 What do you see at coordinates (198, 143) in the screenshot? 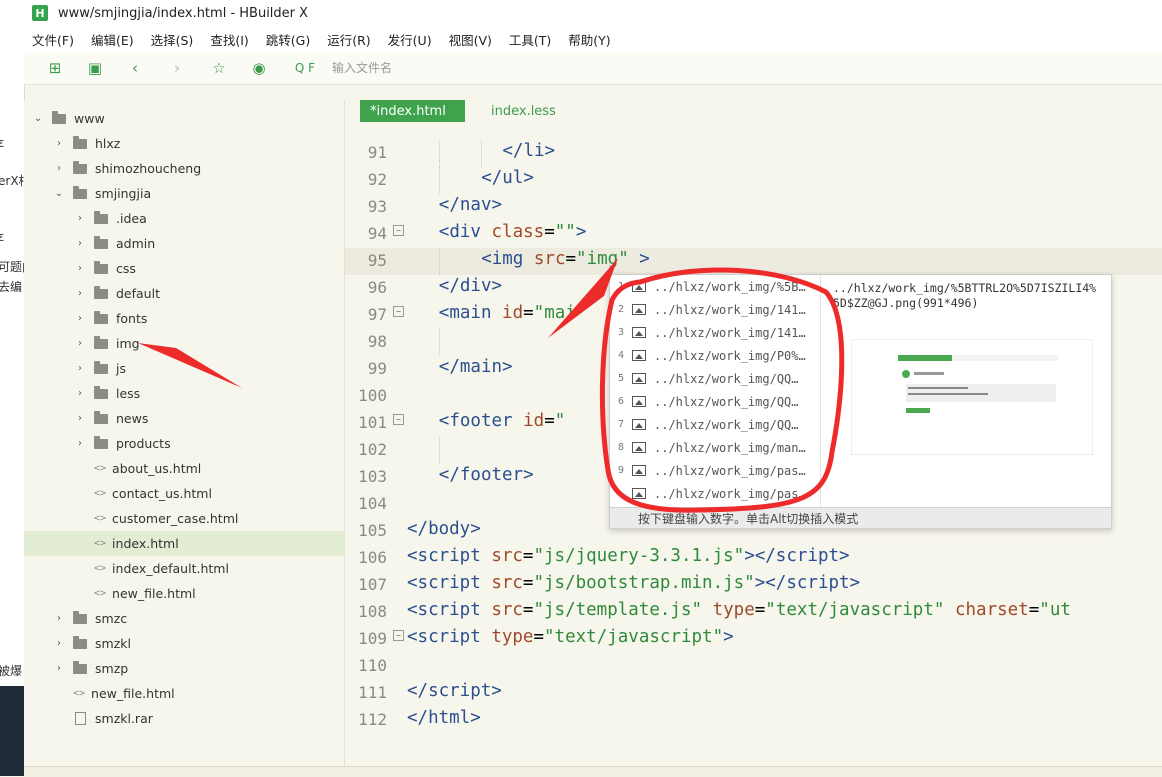
I see `tree-item-hlxz: › hlxz` at bounding box center [198, 143].